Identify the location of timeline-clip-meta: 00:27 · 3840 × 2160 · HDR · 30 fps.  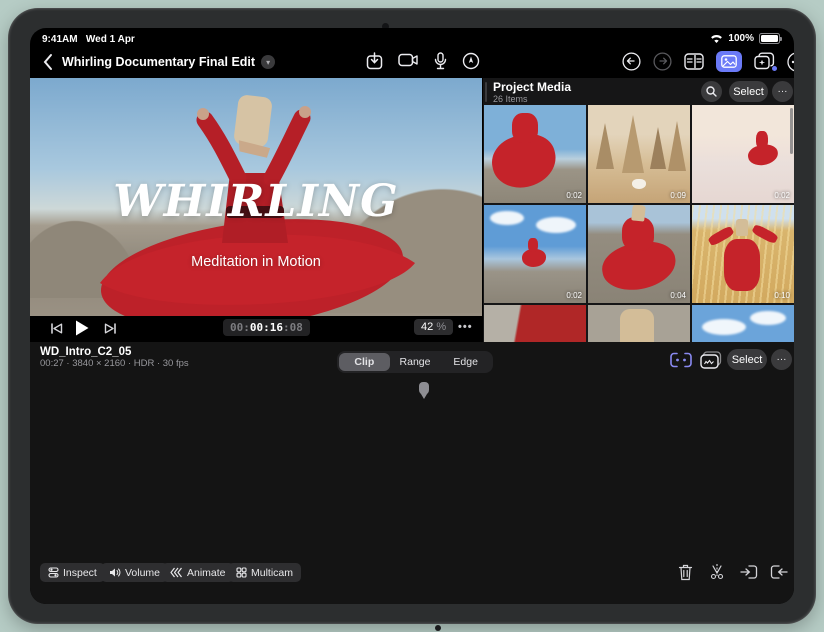
(114, 363).